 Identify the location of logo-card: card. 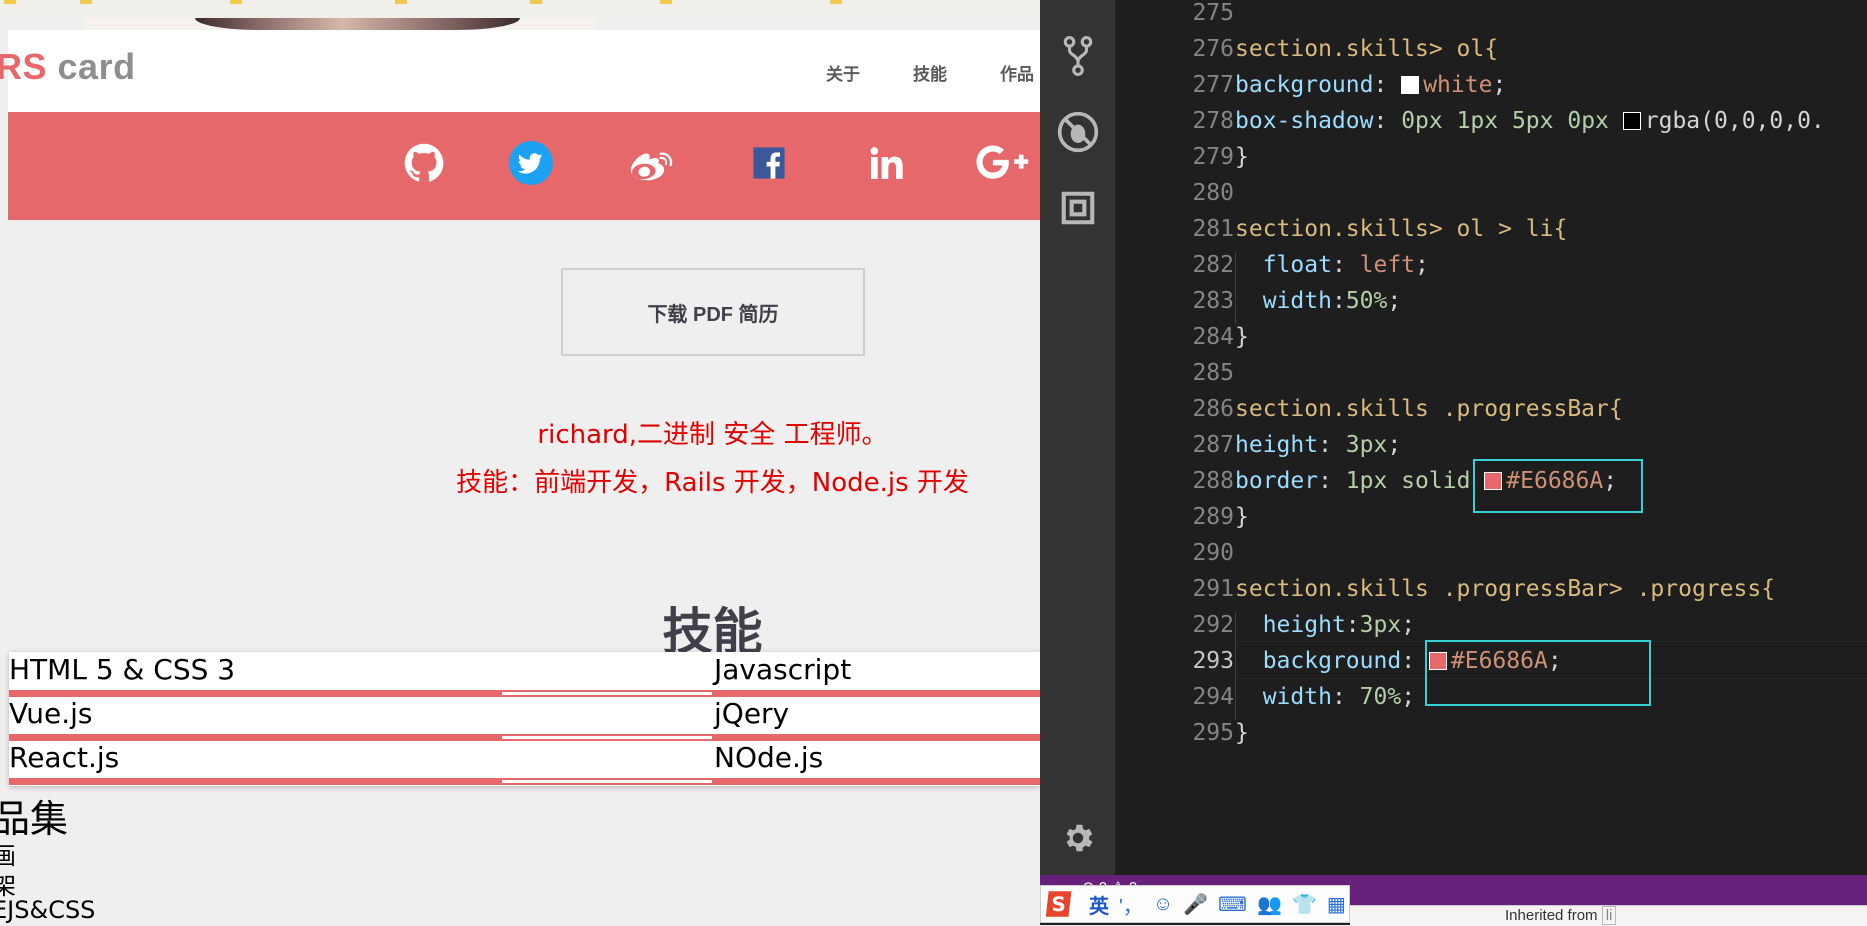
(96, 66).